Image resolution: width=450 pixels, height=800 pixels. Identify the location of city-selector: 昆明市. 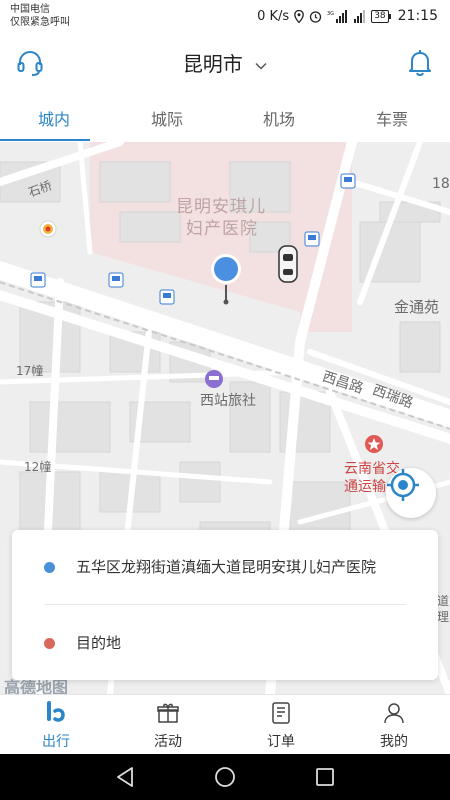
(225, 62).